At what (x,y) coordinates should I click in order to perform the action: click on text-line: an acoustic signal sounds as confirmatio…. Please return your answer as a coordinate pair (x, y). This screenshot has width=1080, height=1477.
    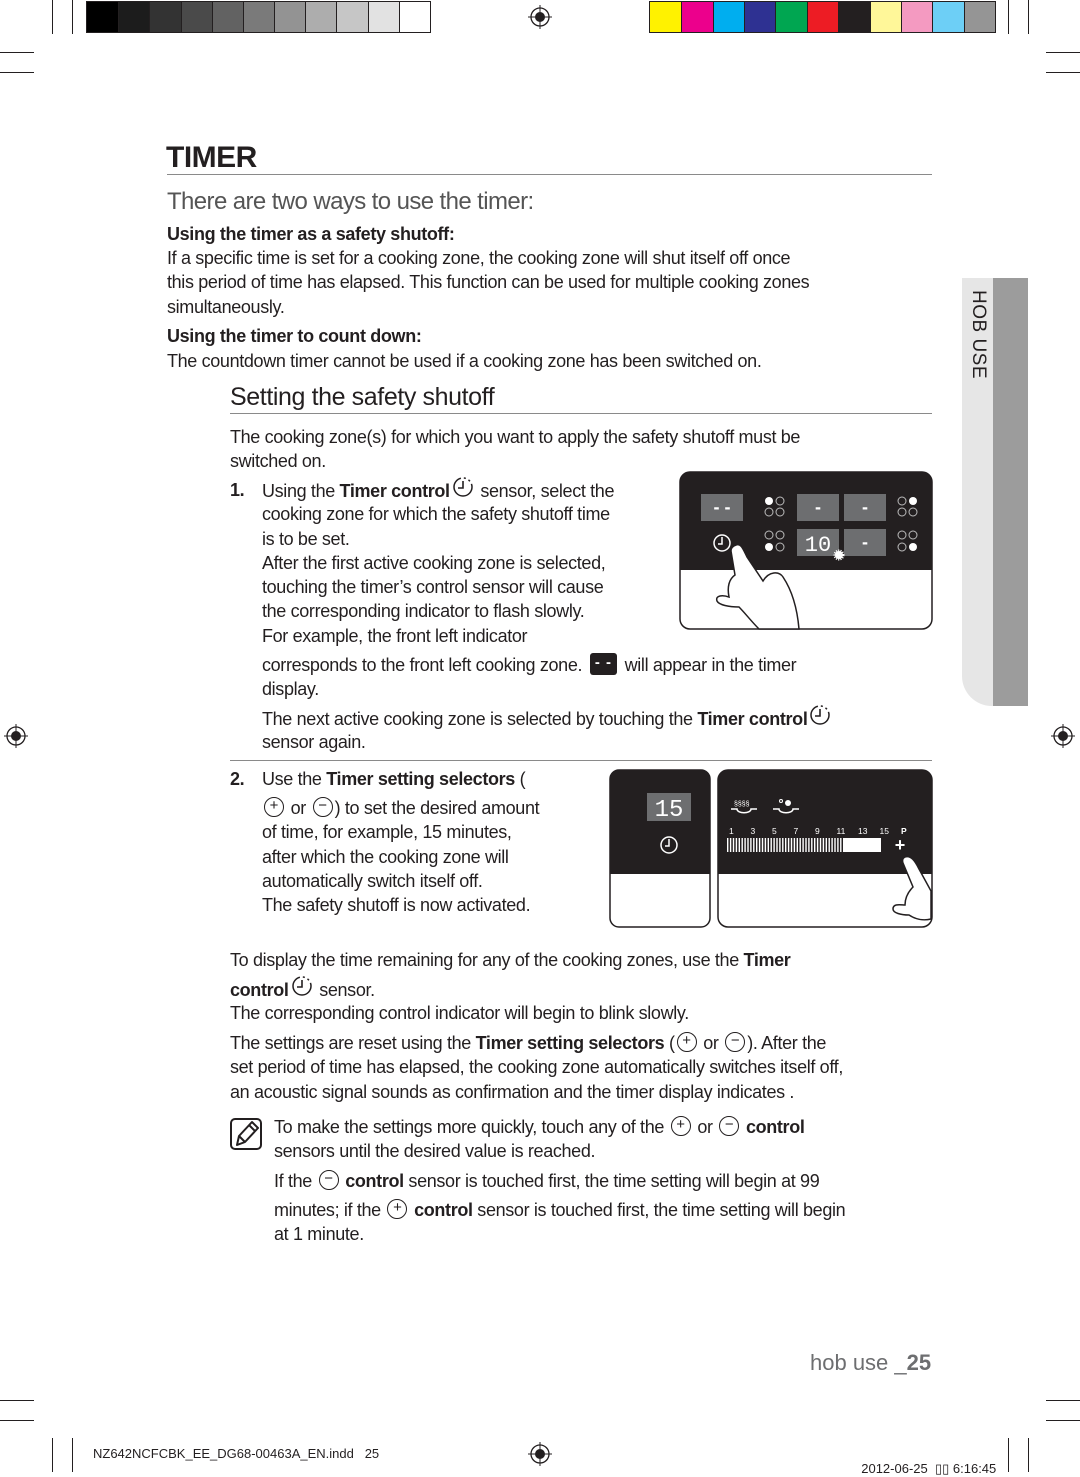
    Looking at the image, I should click on (536, 1092).